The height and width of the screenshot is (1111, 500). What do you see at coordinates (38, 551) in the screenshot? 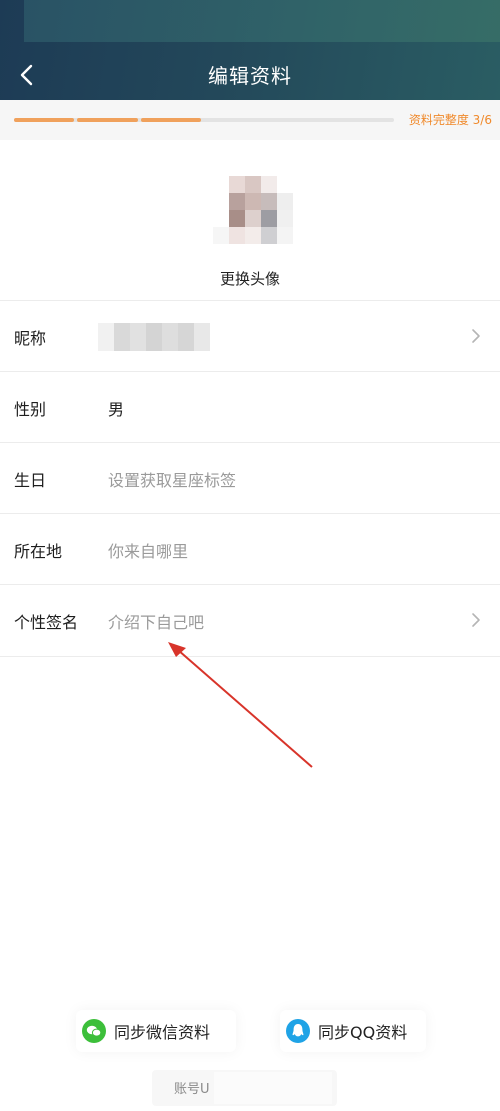
I see `field-label: 所在地` at bounding box center [38, 551].